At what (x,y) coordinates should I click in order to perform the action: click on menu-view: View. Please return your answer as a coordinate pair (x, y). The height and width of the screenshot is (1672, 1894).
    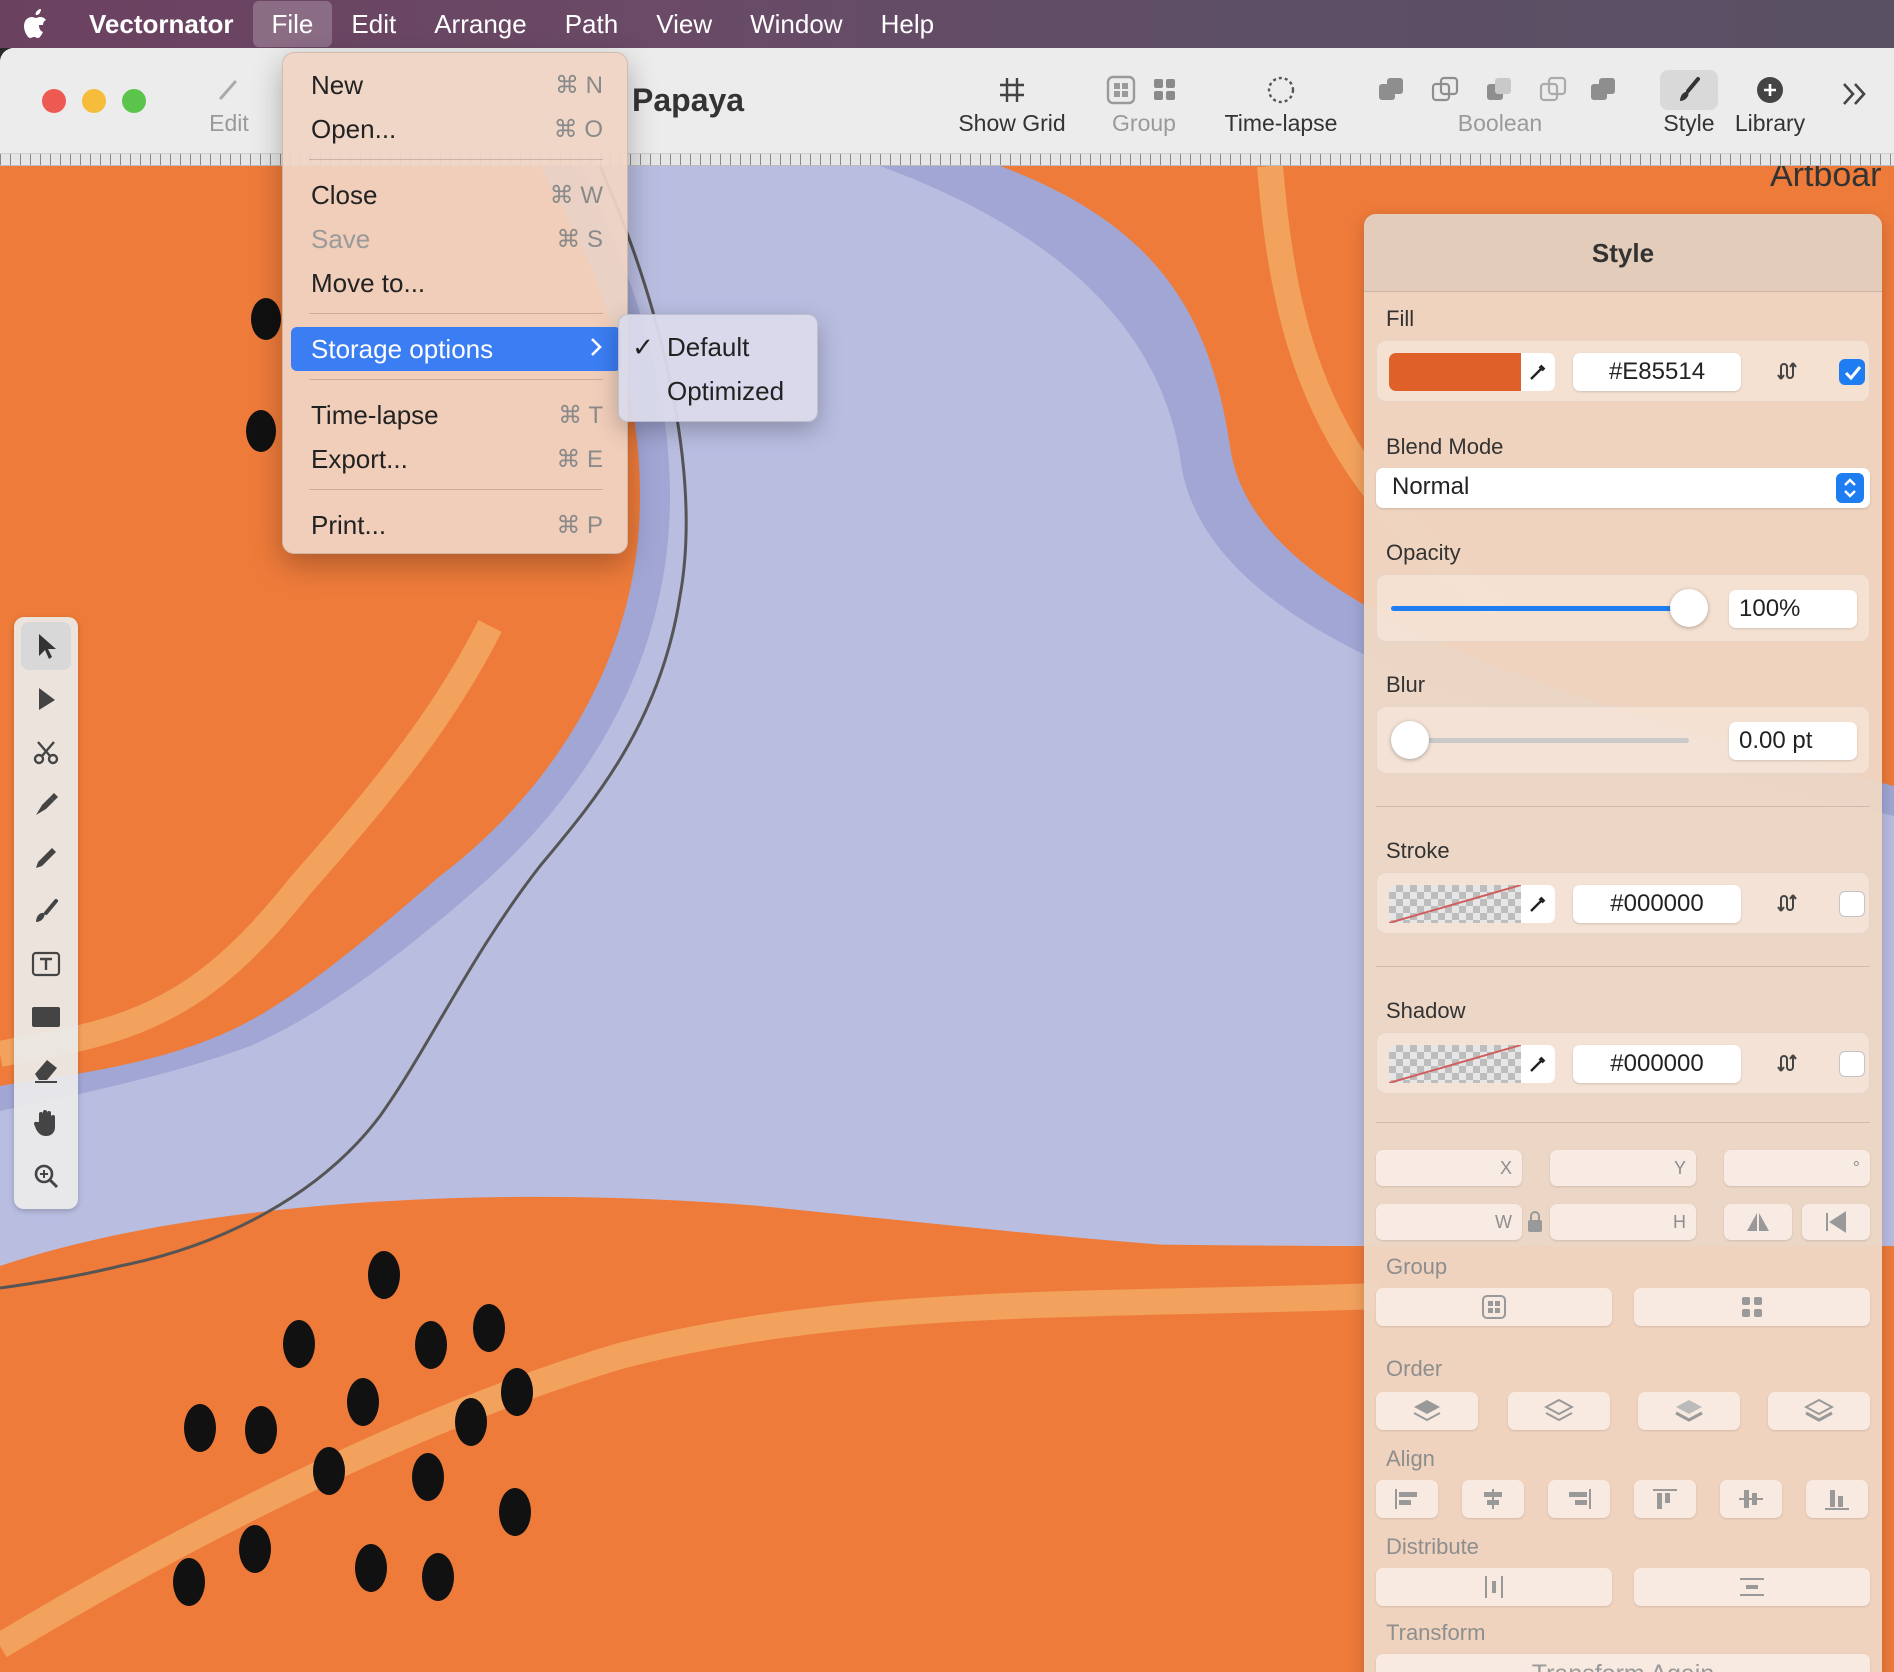
    Looking at the image, I should click on (684, 24).